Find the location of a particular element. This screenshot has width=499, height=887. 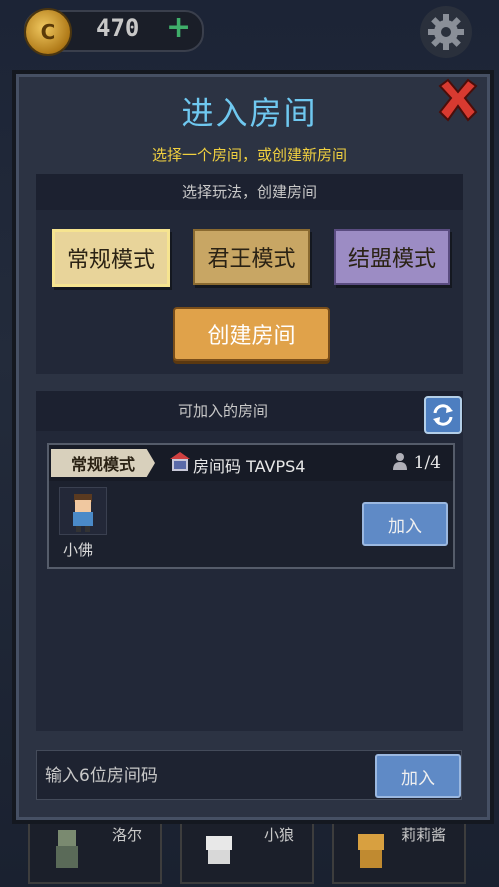

room-mode-badge: 常规模式 is located at coordinates (103, 463).